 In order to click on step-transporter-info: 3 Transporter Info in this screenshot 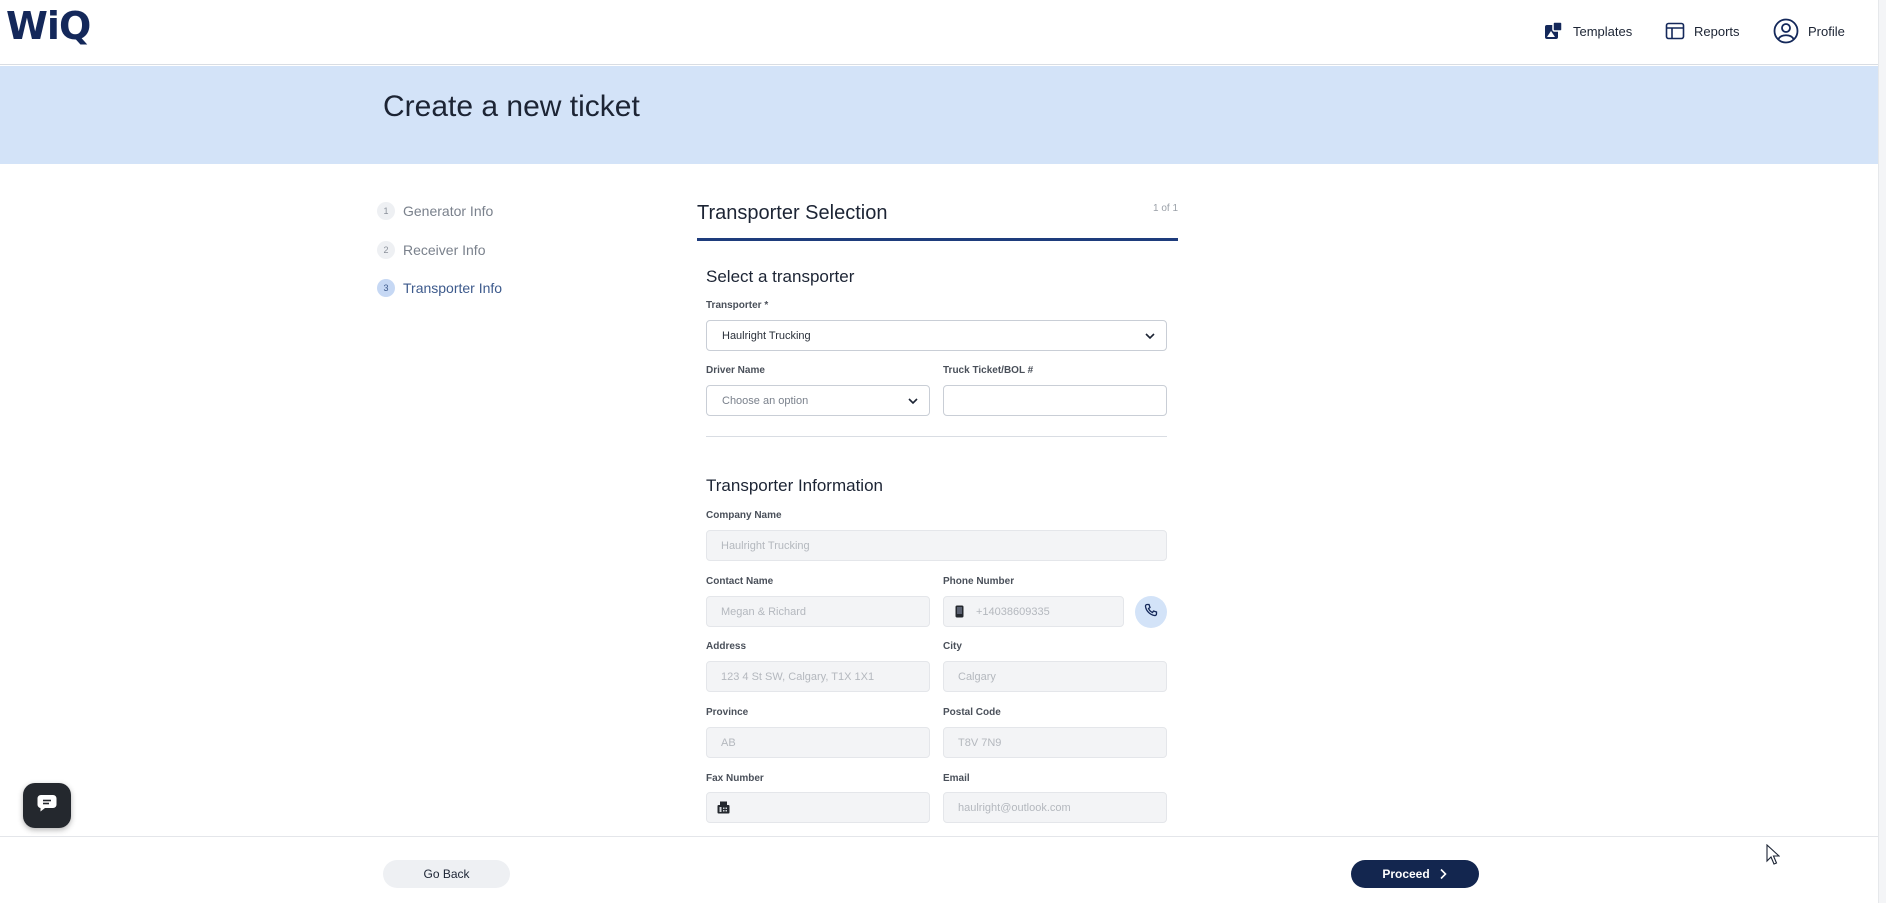, I will do `click(439, 288)`.